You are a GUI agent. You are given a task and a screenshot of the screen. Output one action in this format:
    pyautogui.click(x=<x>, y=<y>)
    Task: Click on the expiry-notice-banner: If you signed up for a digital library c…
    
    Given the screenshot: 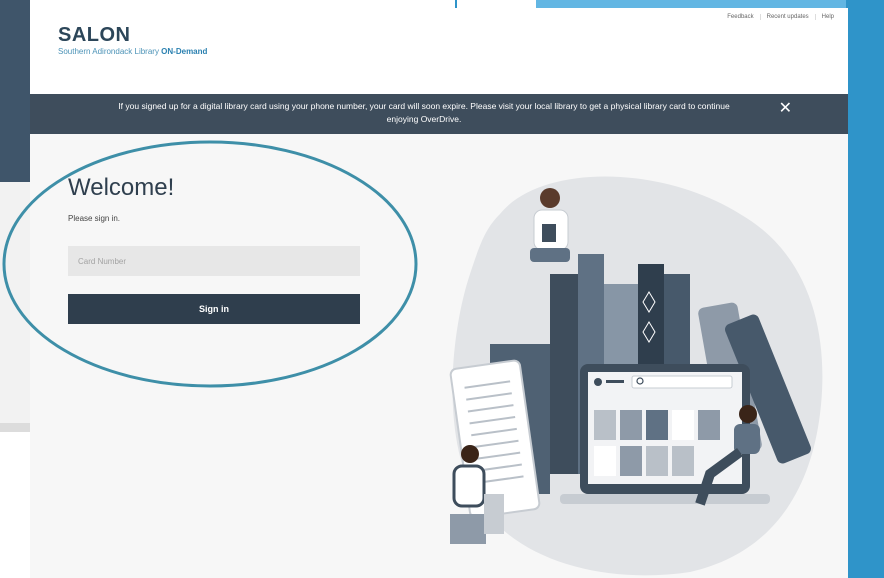 What is the action you would take?
    pyautogui.click(x=439, y=114)
    